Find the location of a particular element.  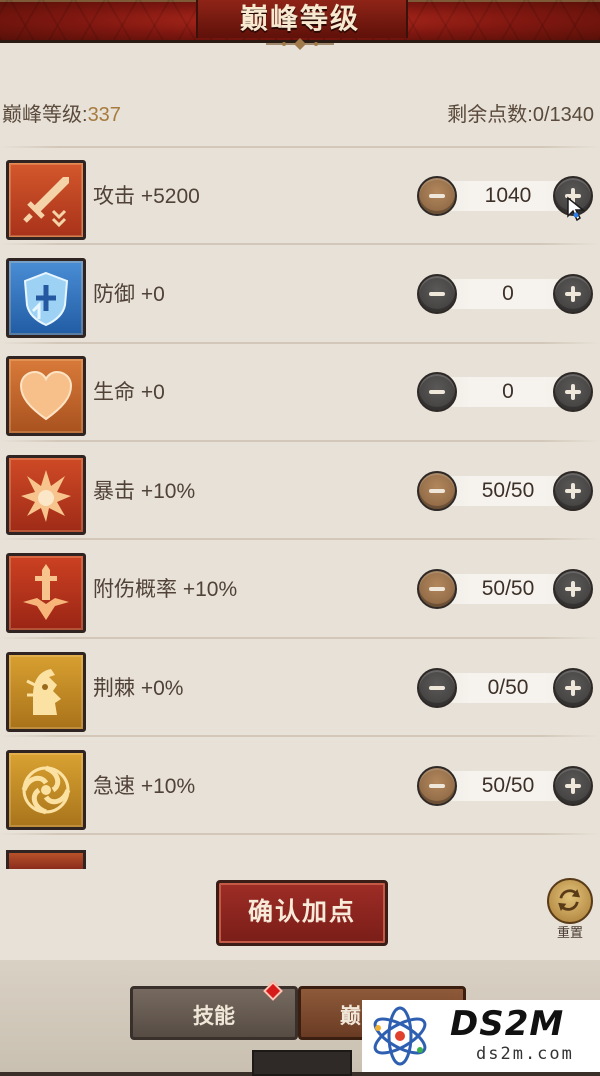

confirm-points-button: 确认加点 is located at coordinates (302, 913).